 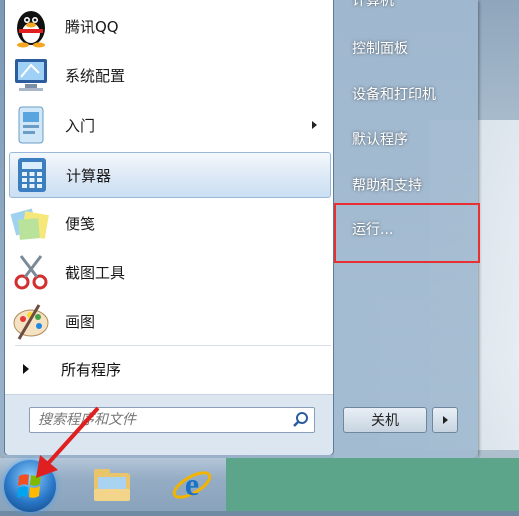 I want to click on search-input, so click(x=163, y=420).